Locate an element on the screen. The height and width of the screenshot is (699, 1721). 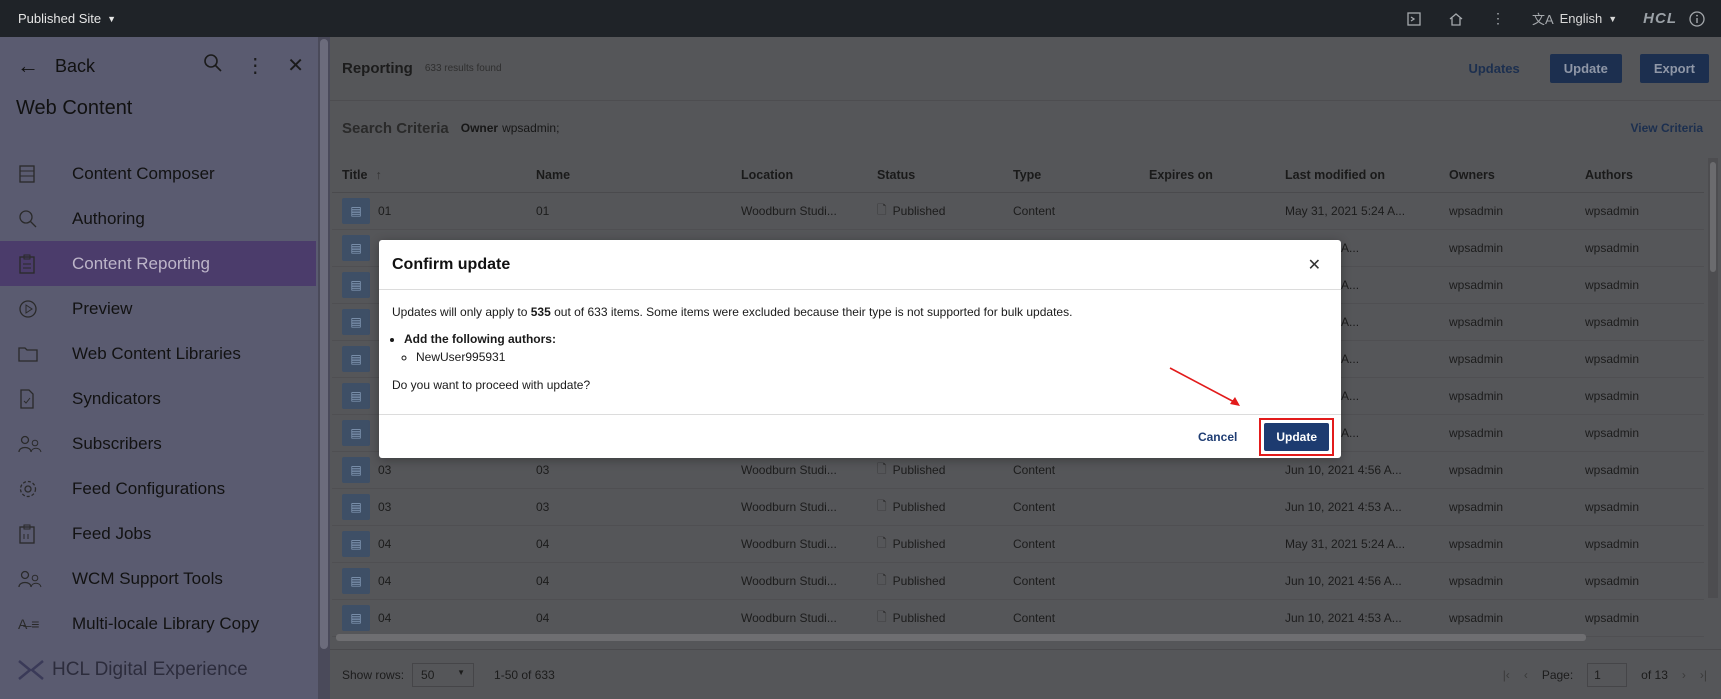
sidebar-item-multi-locale-library-copy: A̶ ≡ Multi-locale Library Copy is located at coordinates (159, 623).